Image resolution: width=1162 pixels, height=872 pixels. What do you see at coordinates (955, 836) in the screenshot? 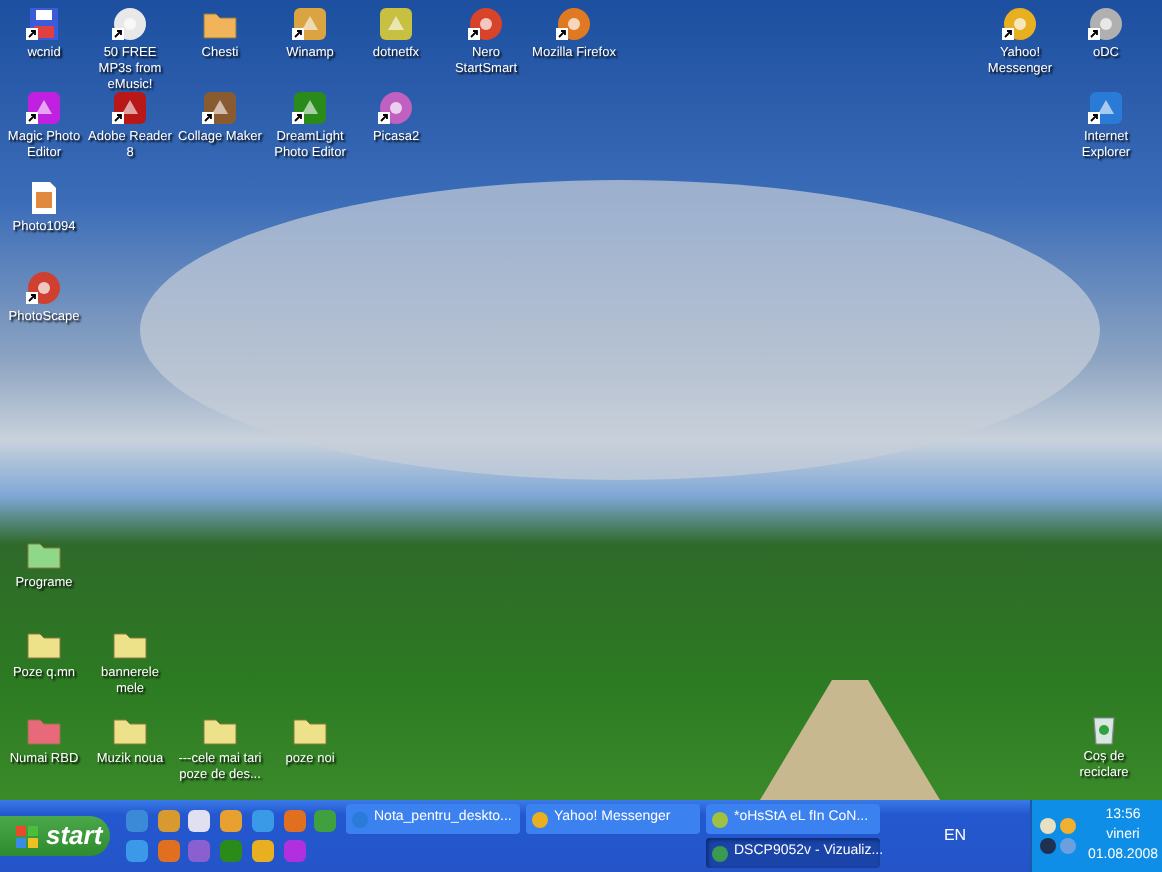
I see `language-indicator: EN` at bounding box center [955, 836].